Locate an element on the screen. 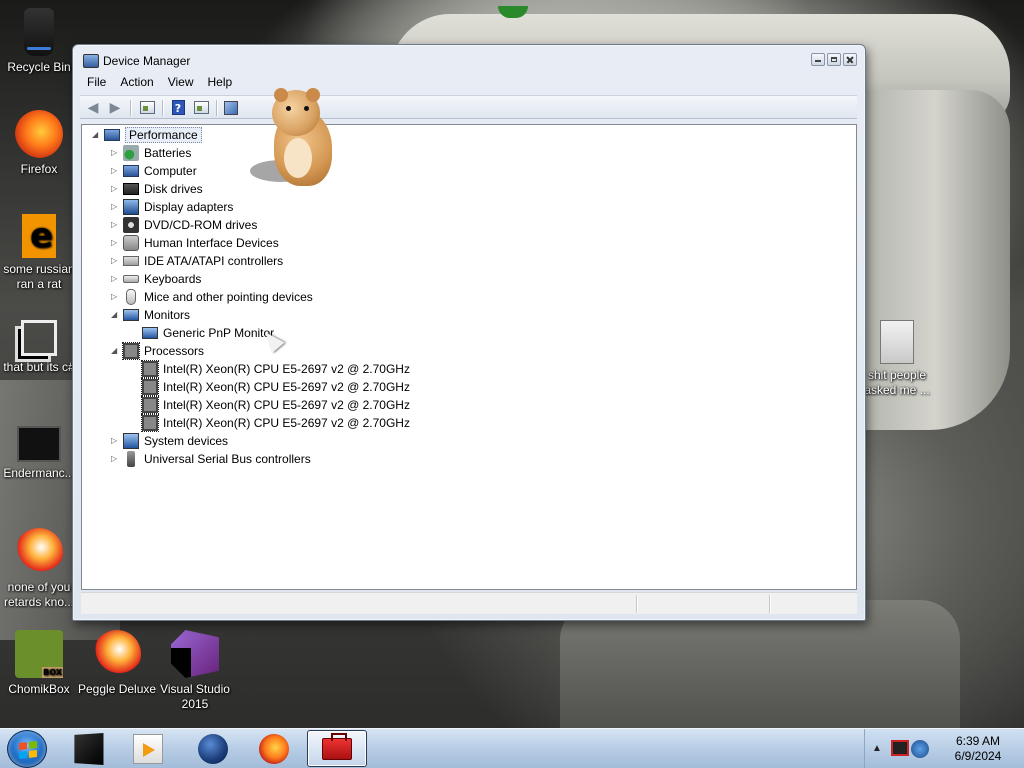 Image resolution: width=1024 pixels, height=768 pixels. start-button is located at coordinates (27, 749).